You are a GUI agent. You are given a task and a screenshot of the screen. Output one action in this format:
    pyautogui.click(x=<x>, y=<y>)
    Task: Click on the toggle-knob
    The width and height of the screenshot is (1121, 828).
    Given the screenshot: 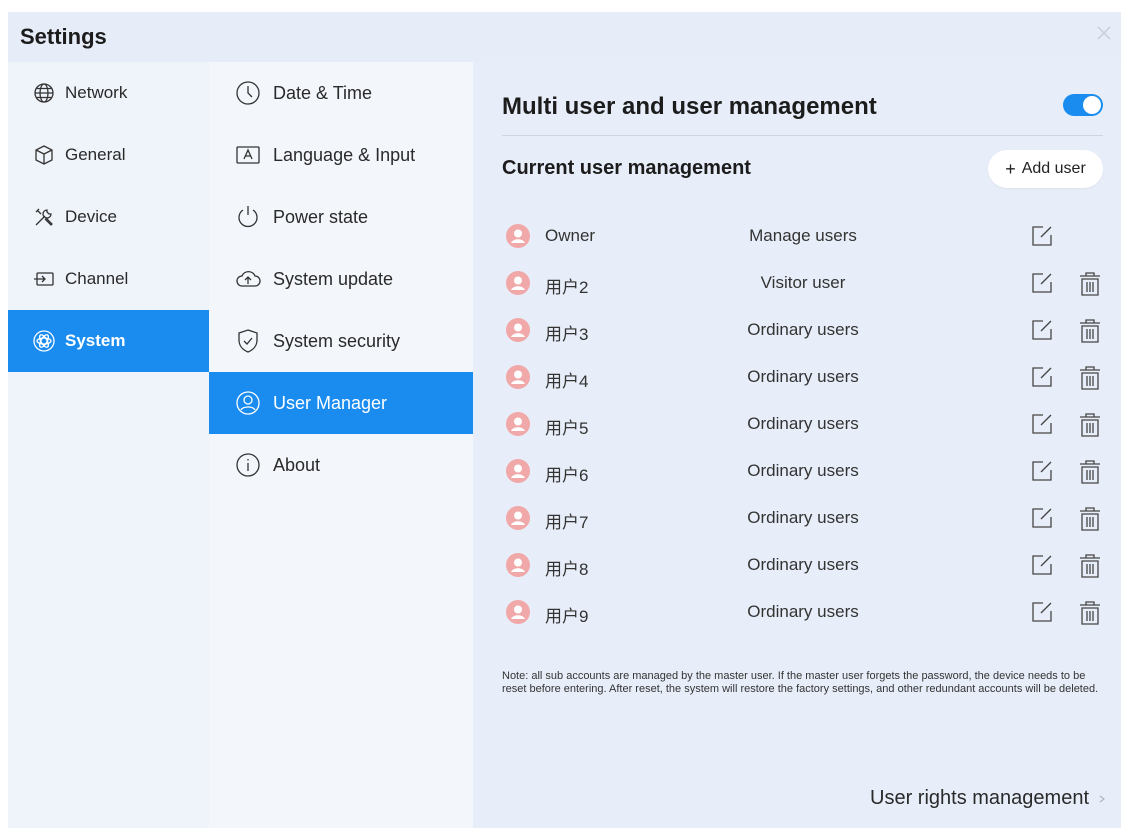 What is the action you would take?
    pyautogui.click(x=1092, y=105)
    